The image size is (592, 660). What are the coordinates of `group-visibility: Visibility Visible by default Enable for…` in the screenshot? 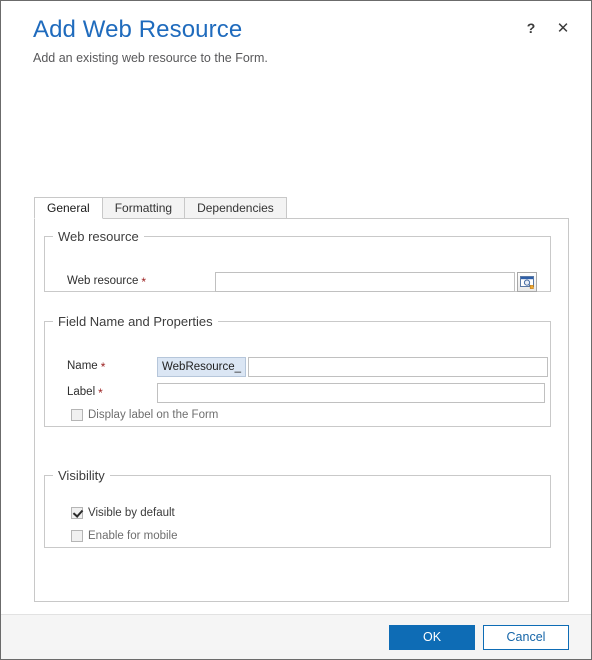 It's located at (297, 508).